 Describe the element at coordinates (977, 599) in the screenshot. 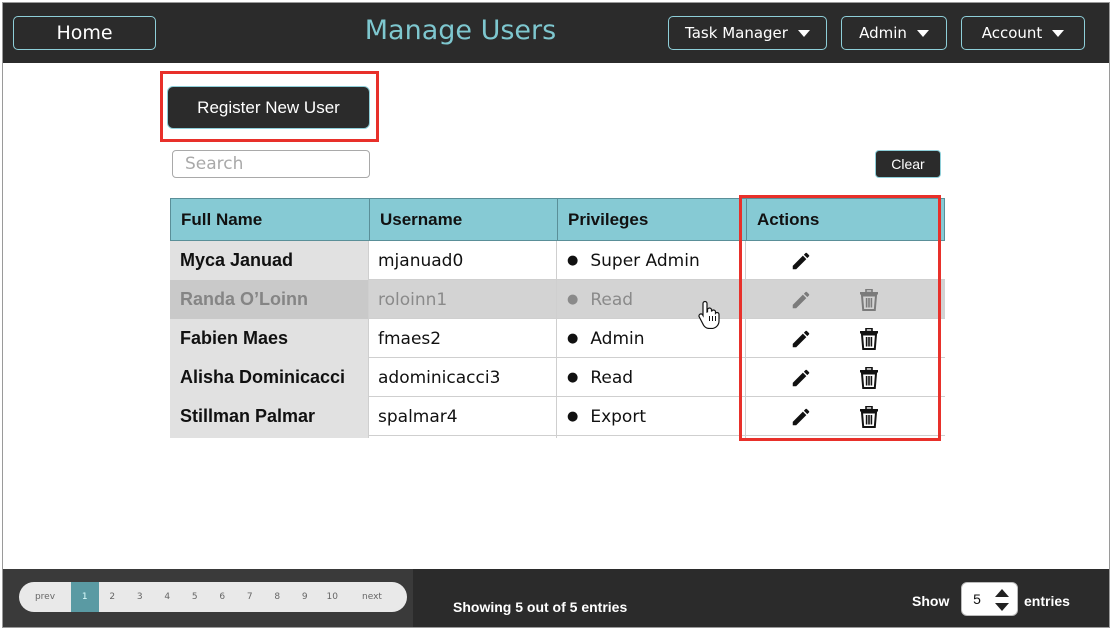

I see `entries-value: 5` at that location.